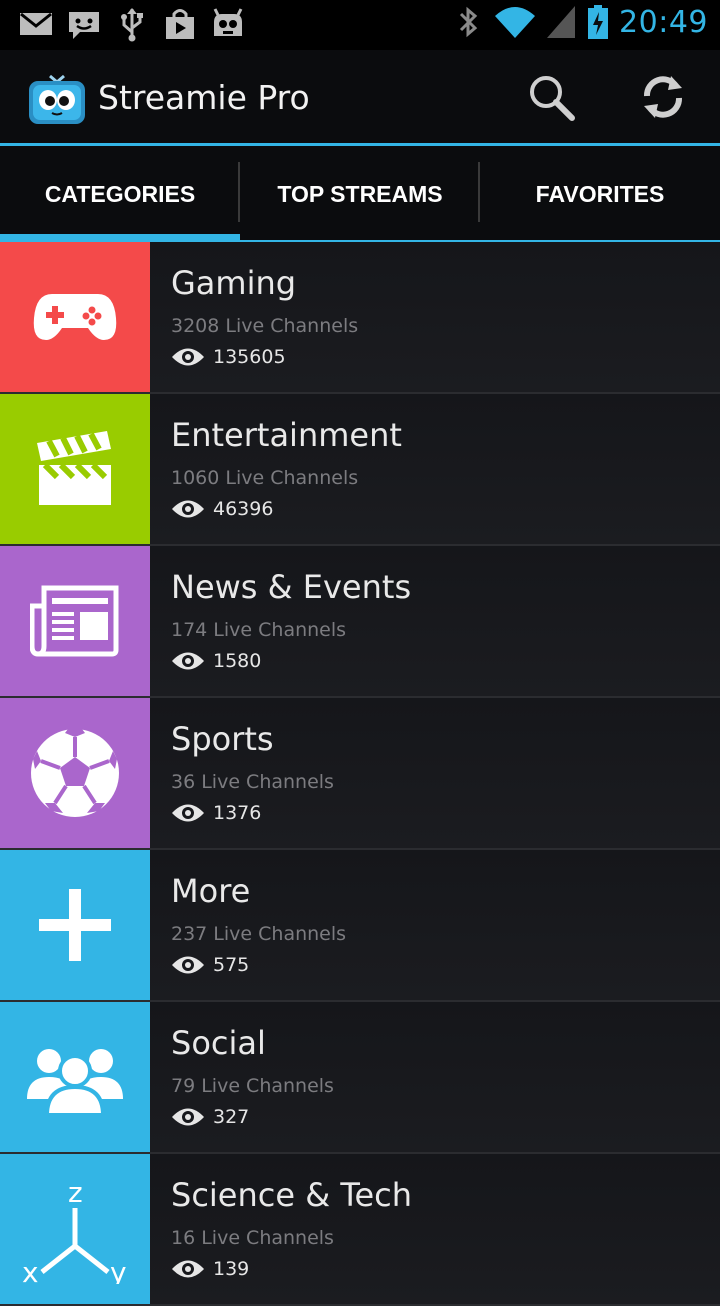  Describe the element at coordinates (265, 326) in the screenshot. I see `channel-count: 3208 Live Channels` at that location.